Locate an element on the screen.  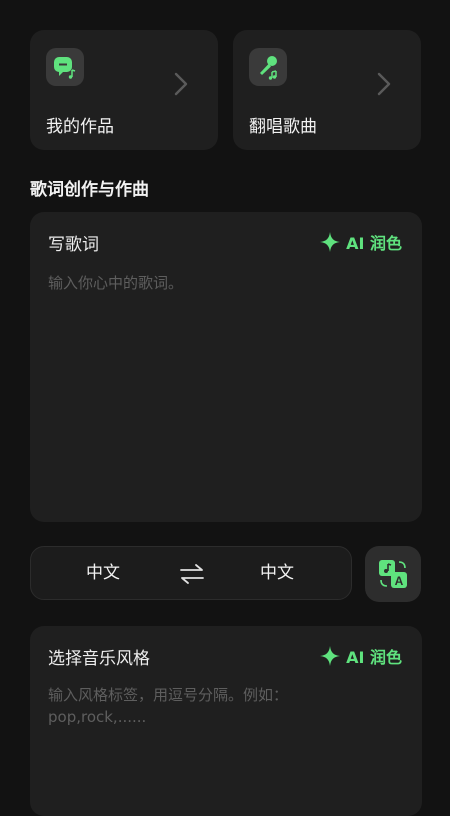
lyrics-ai-polish-button: AI 润色 is located at coordinates (361, 242).